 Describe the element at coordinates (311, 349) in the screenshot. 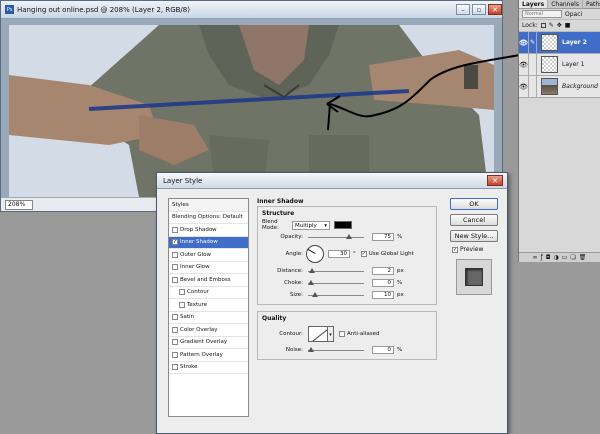

I see `noise-knob` at that location.